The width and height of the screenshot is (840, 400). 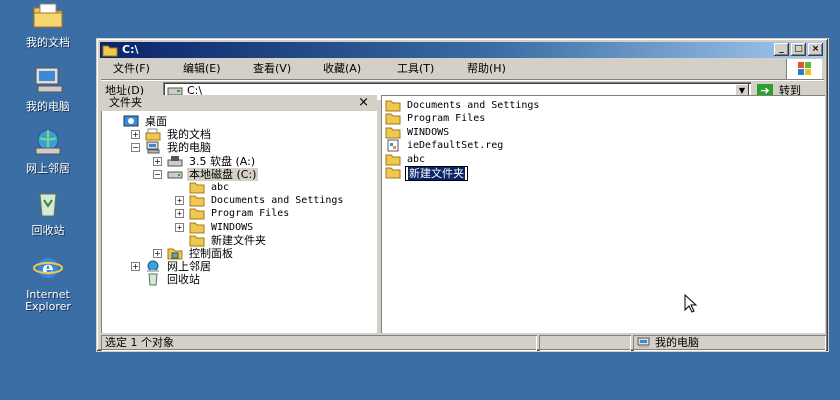 What do you see at coordinates (781, 49) in the screenshot?
I see `minimize-button: _` at bounding box center [781, 49].